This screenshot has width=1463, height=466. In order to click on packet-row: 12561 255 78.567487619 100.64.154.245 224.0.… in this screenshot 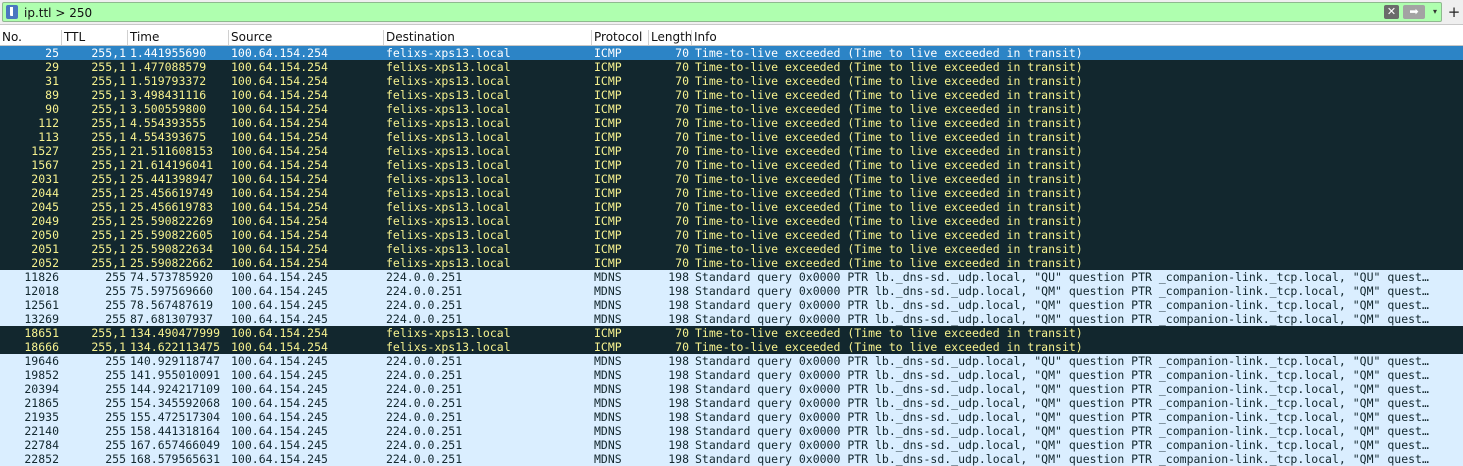, I will do `click(731, 305)`.